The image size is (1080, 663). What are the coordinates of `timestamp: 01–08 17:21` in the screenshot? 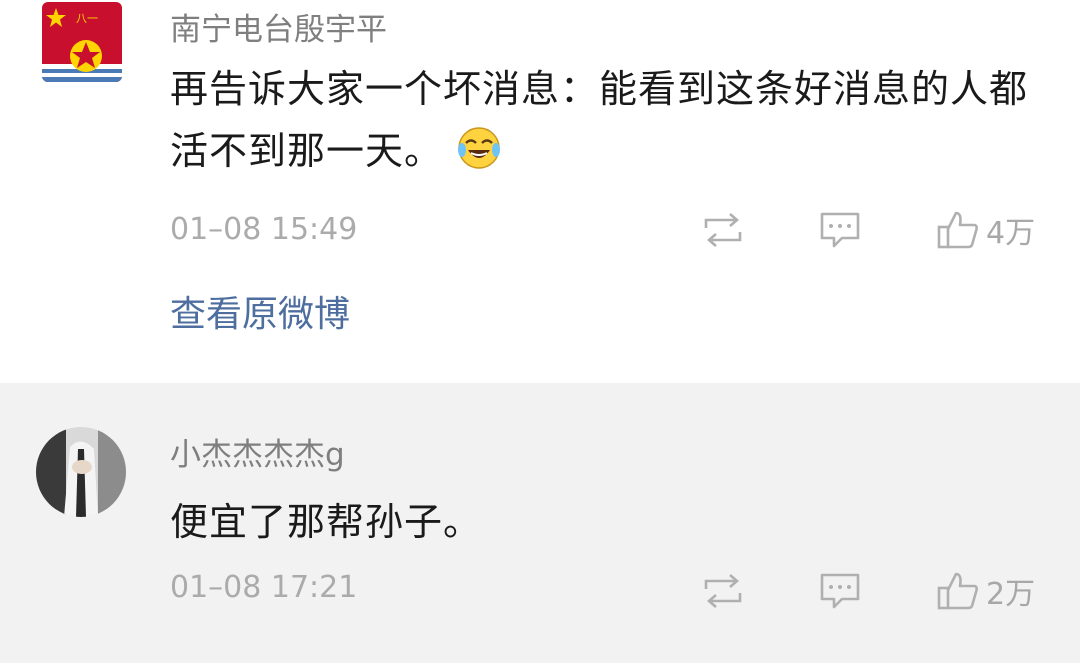 It's located at (264, 587).